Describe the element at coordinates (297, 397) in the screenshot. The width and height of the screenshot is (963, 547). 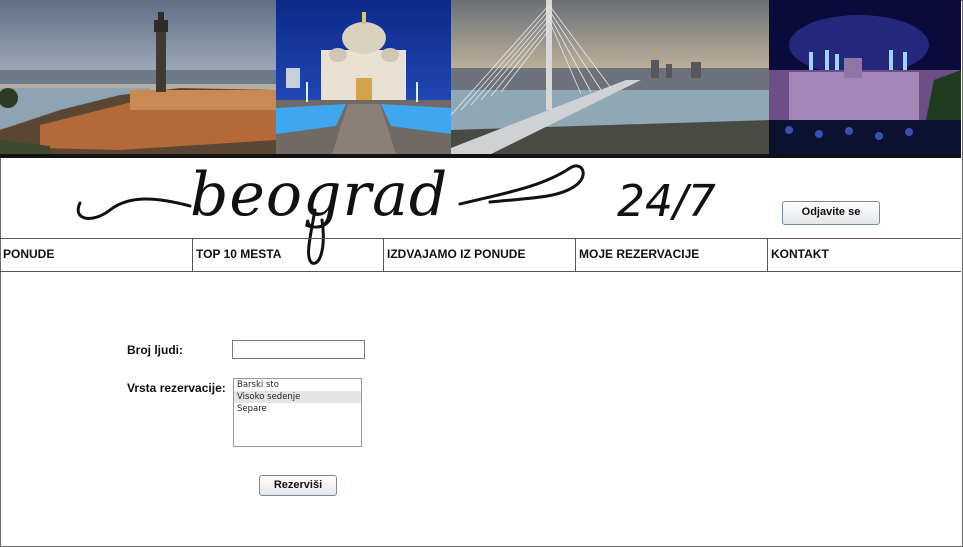
I see `option-visoko-sedenje: Visoko sedenje` at that location.